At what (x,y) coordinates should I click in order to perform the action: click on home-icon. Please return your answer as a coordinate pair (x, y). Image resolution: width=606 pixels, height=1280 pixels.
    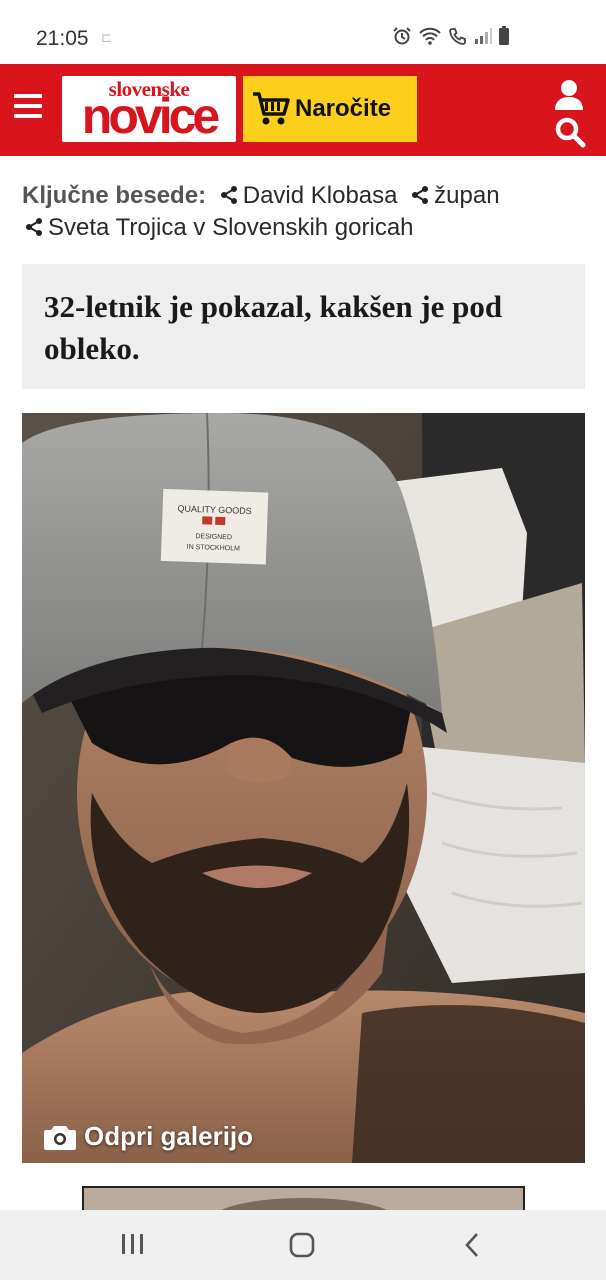
    Looking at the image, I should click on (302, 1245).